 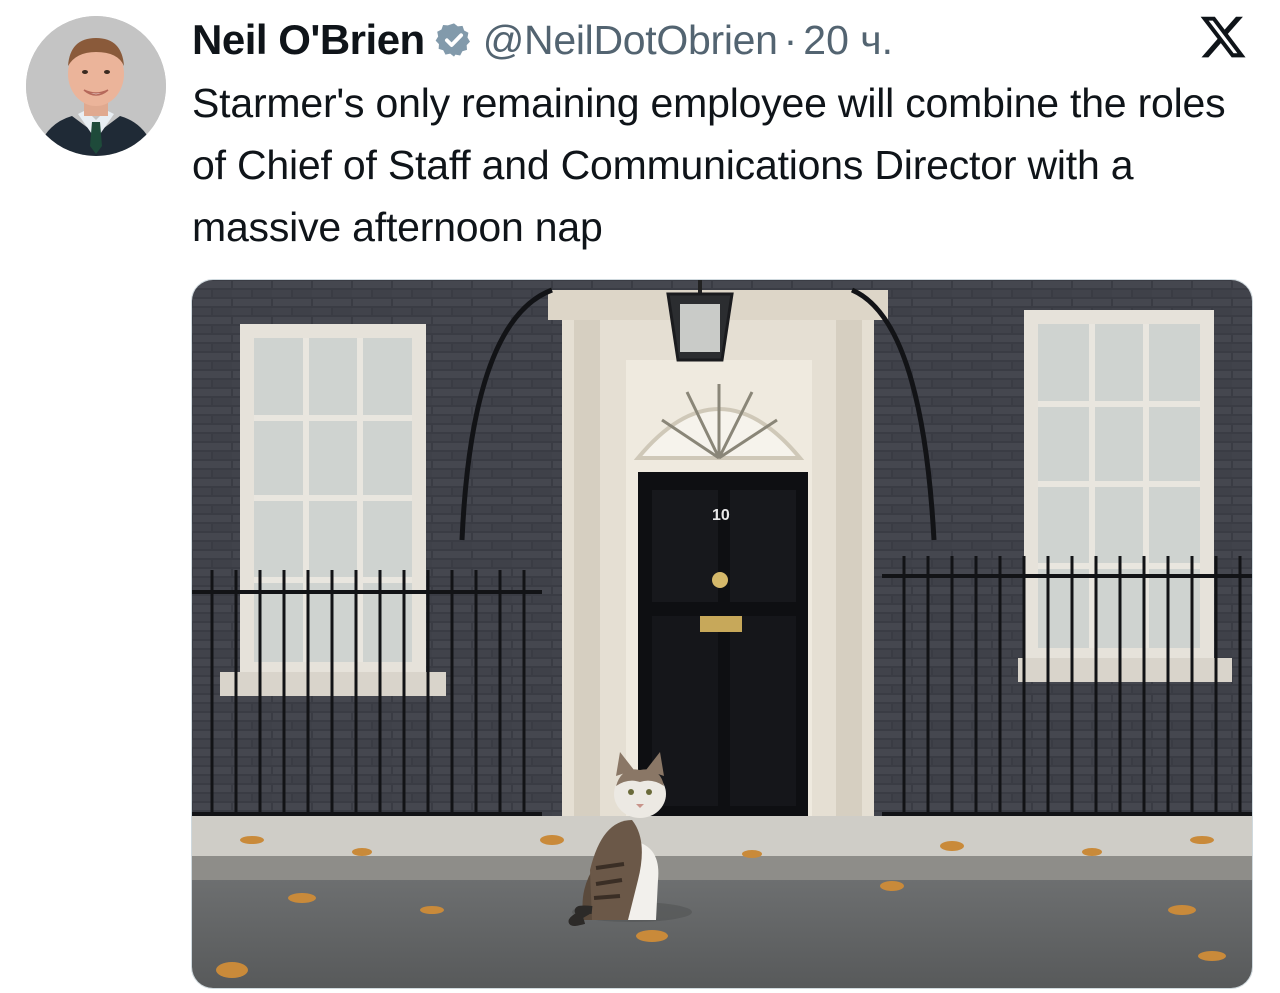 What do you see at coordinates (630, 40) in the screenshot?
I see `author-handle: @NeilDotObrien` at bounding box center [630, 40].